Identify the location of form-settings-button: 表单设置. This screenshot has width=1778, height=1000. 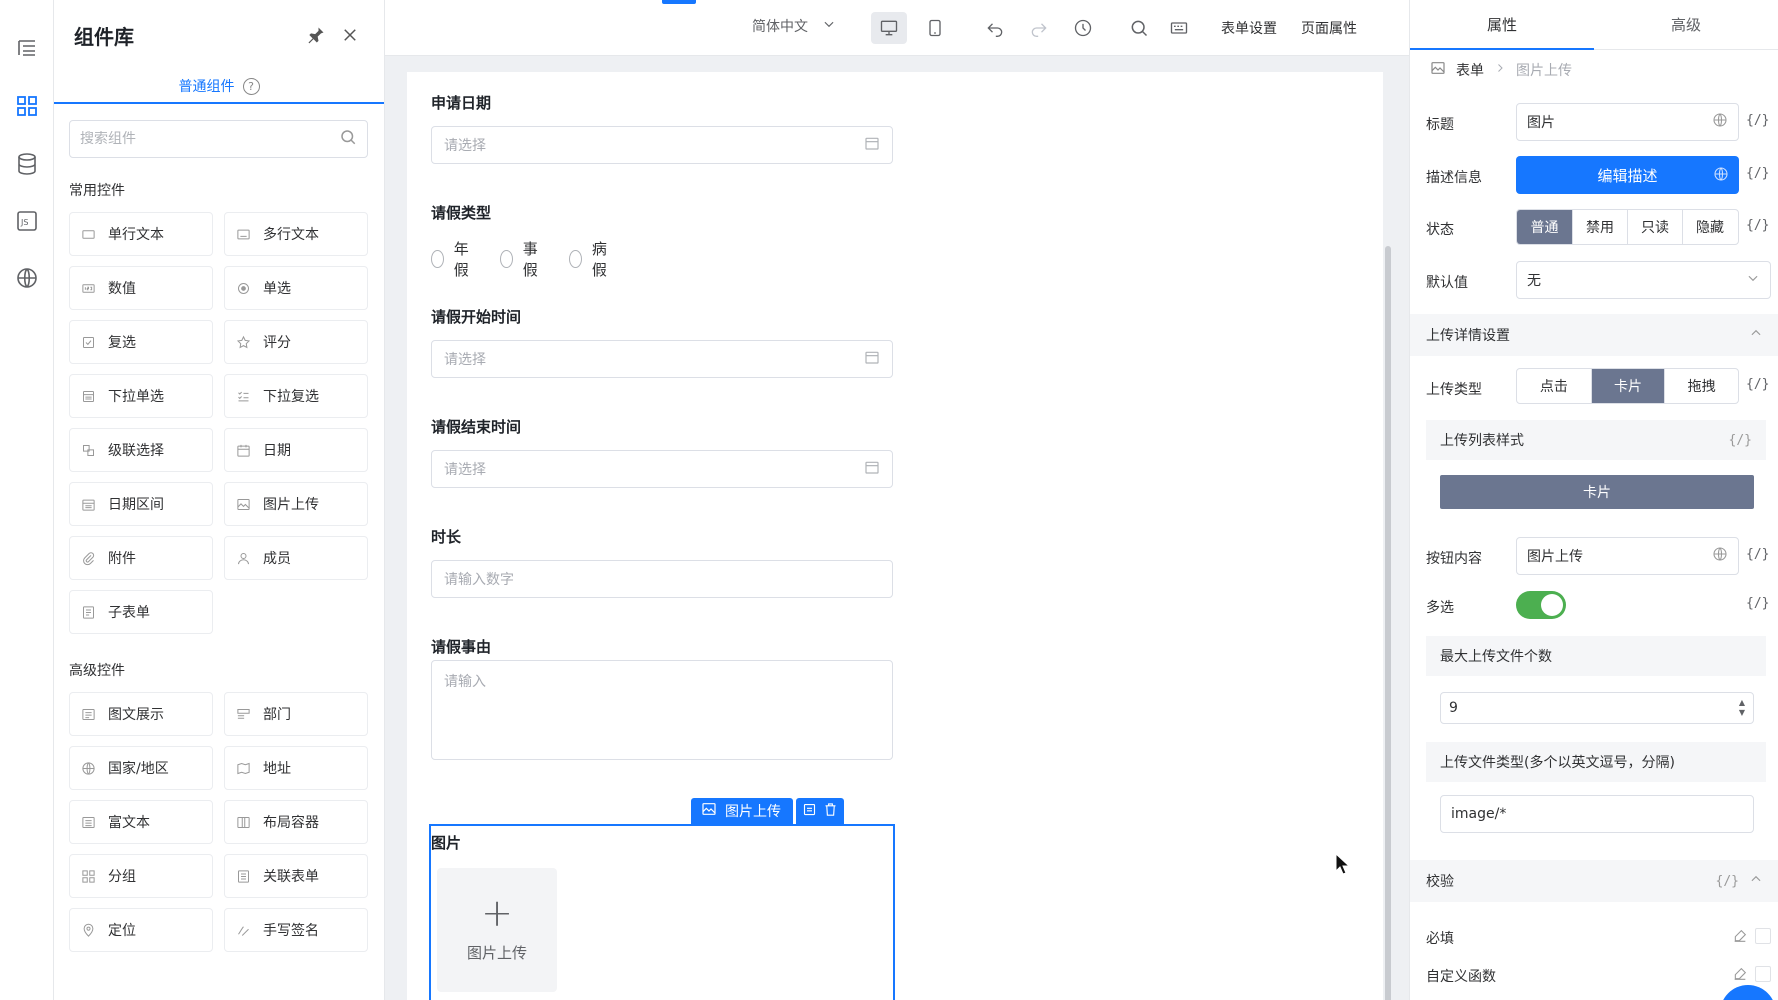
(1249, 28).